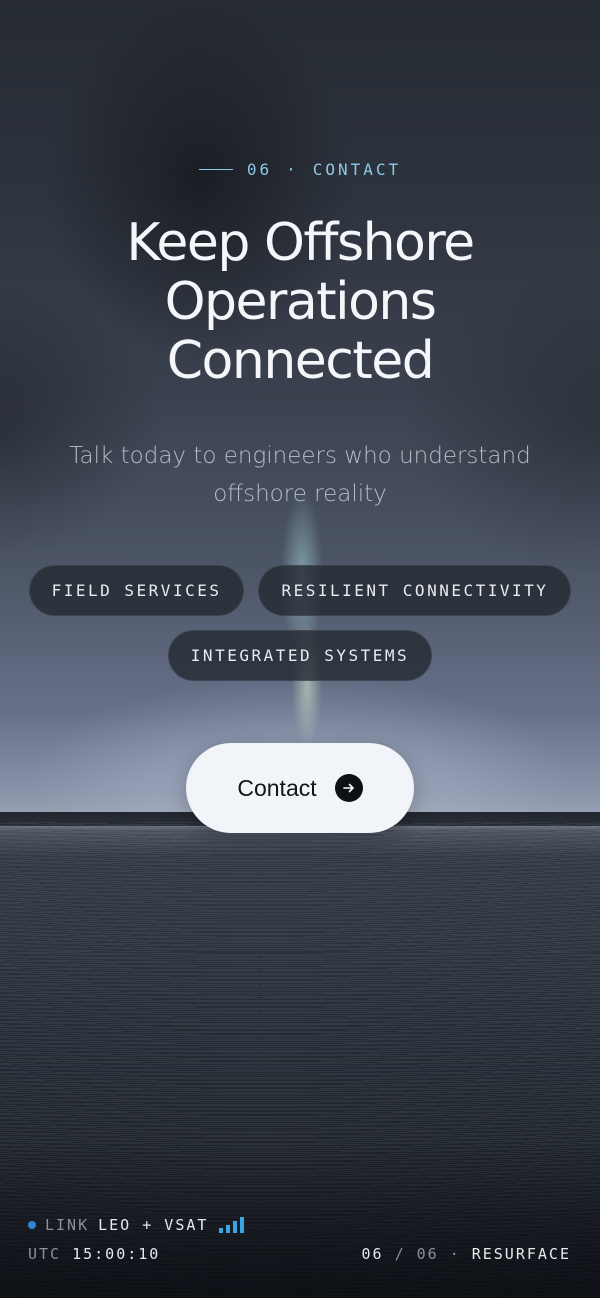  I want to click on tag-resilient-connectivity: RESILIENT CONNECTIVITY, so click(415, 590).